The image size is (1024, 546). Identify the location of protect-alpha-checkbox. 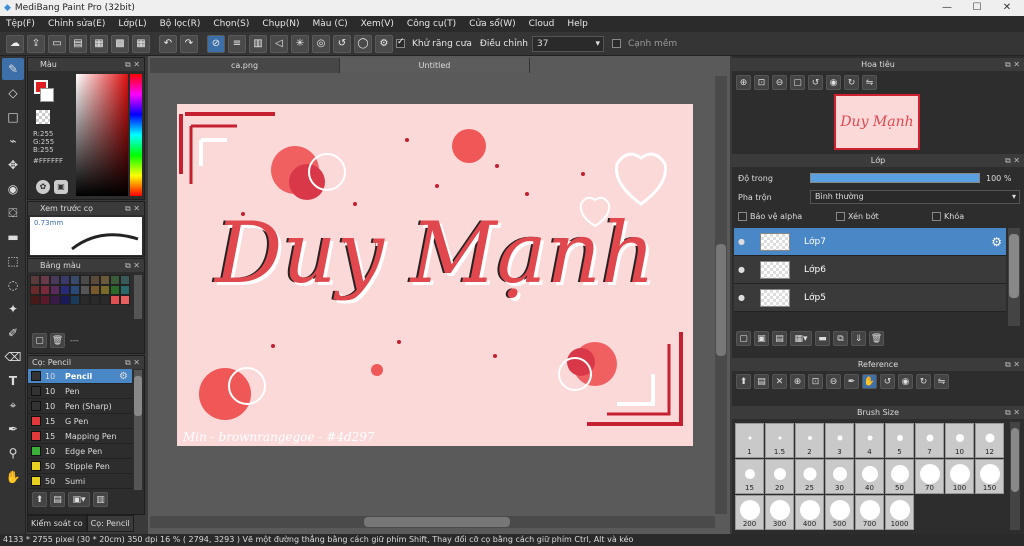
(742, 216).